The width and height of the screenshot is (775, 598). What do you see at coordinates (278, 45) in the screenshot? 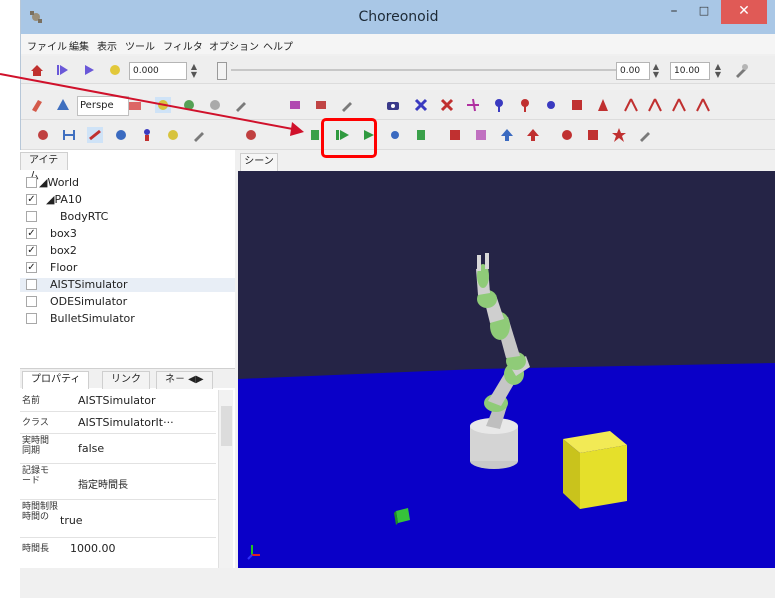
I see `menu-help: ヘルプ` at bounding box center [278, 45].